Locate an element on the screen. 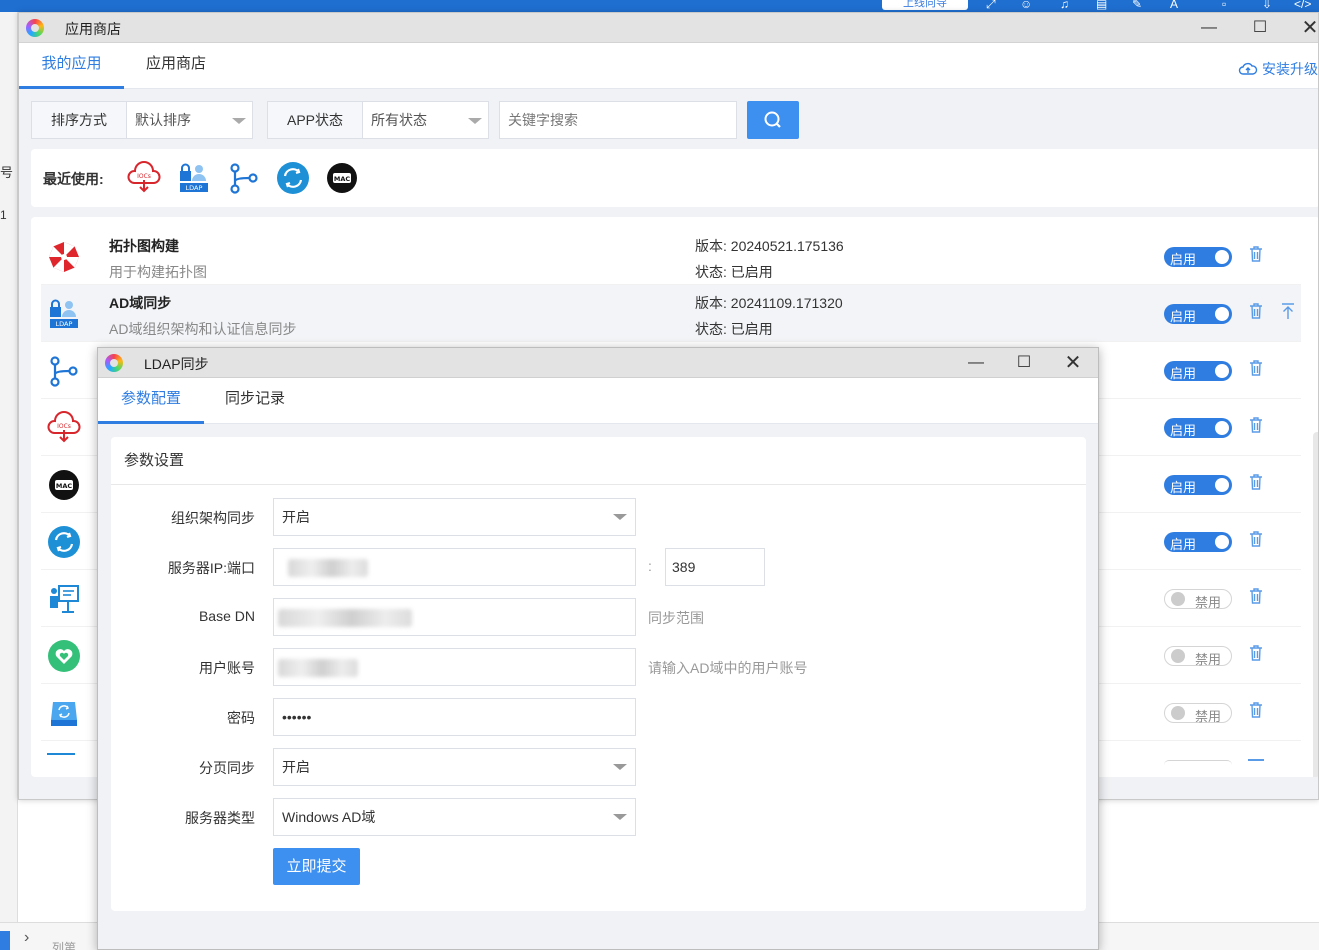  add-window-icon: ▫ is located at coordinates (1224, 5).